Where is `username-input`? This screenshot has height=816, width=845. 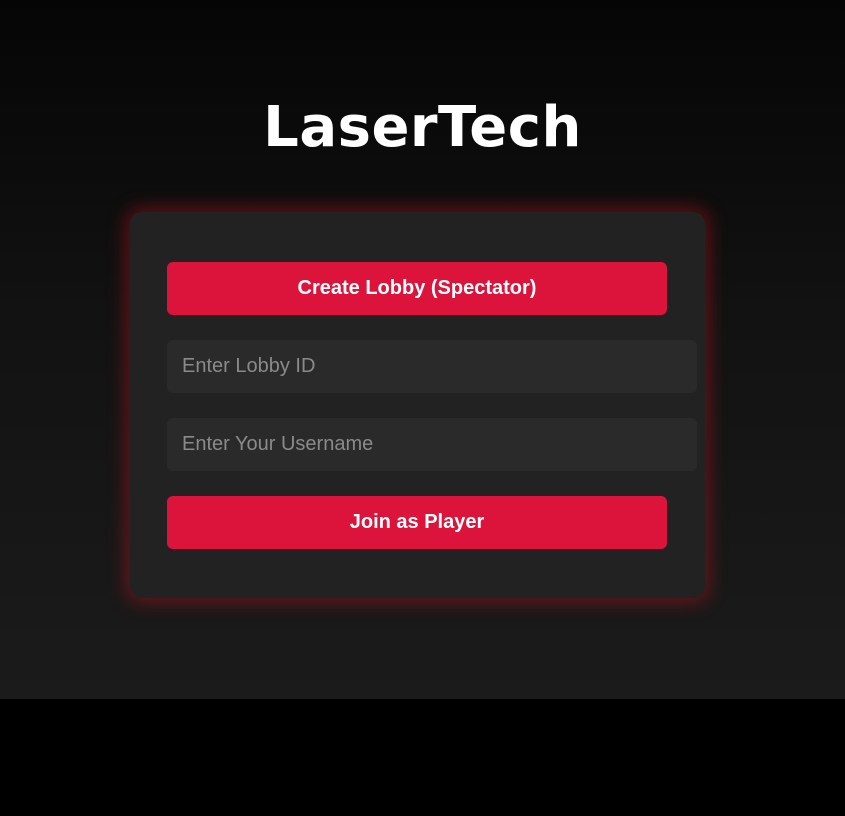 username-input is located at coordinates (432, 444).